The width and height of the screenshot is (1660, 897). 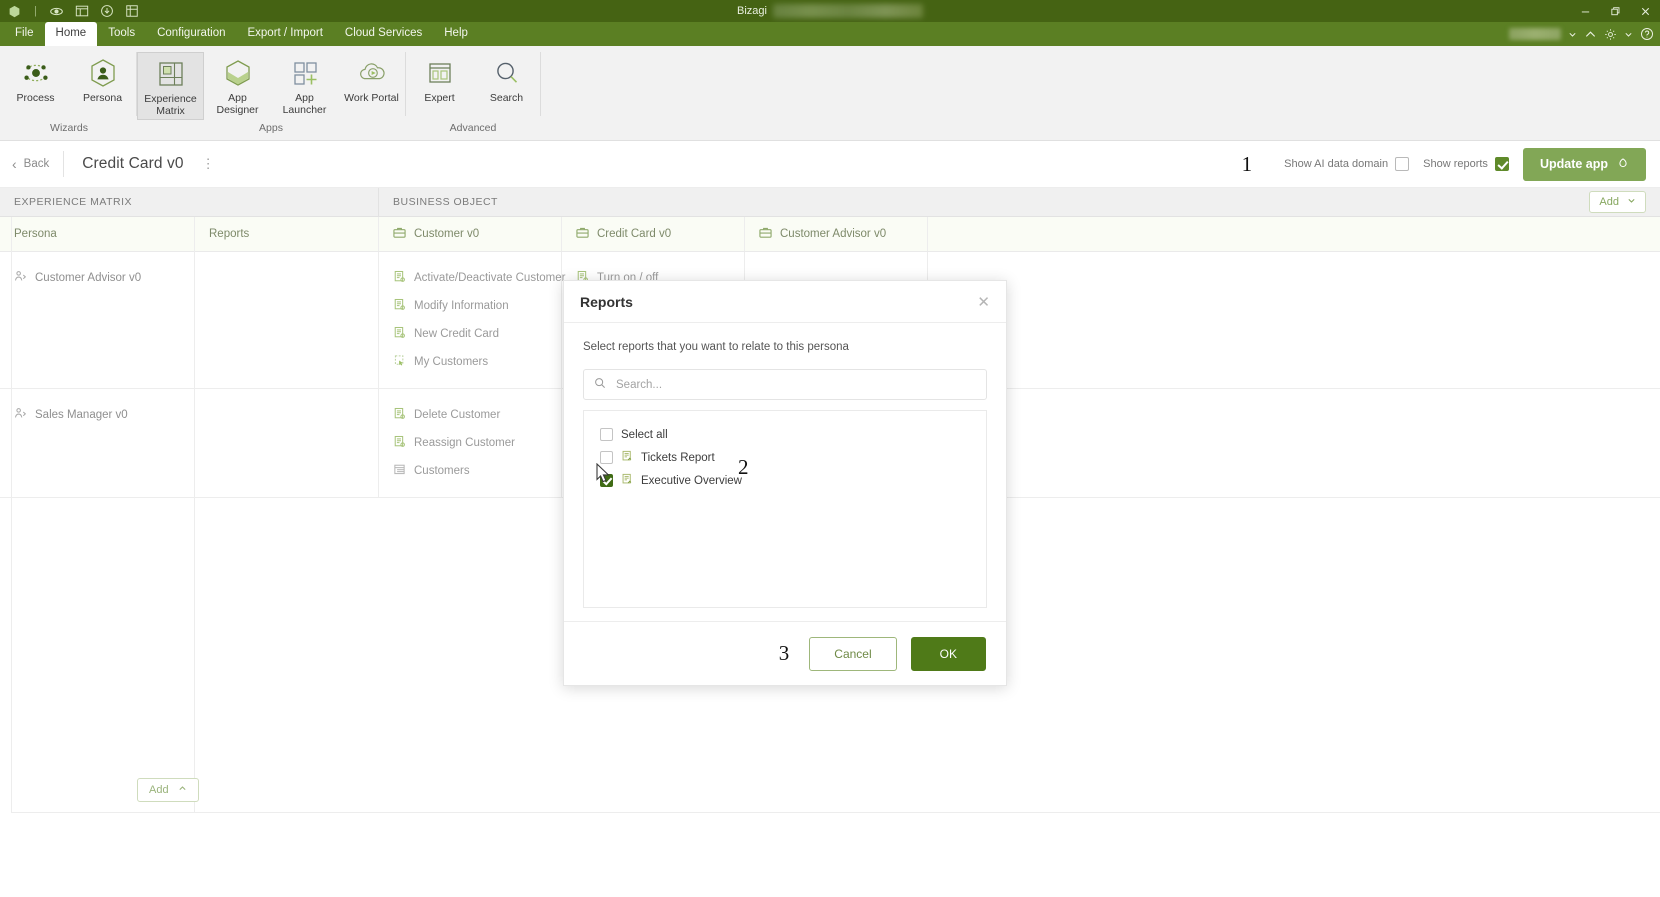 What do you see at coordinates (14, 11) in the screenshot?
I see `bizagi-logo-icon` at bounding box center [14, 11].